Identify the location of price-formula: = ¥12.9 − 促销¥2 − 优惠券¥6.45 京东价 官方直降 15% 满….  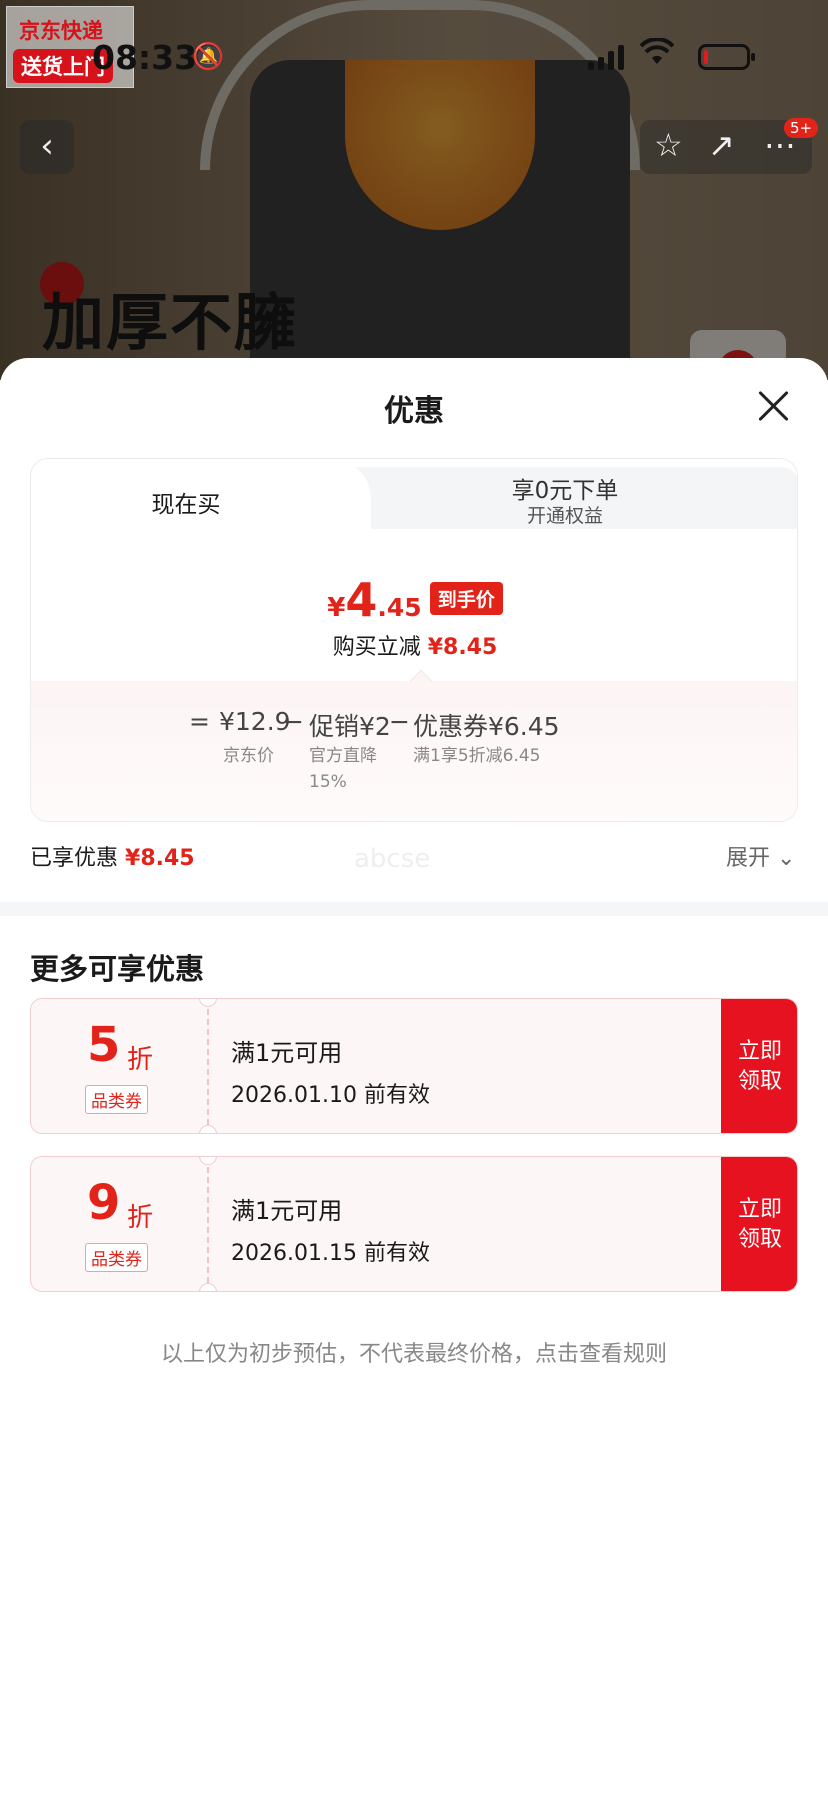
(414, 745).